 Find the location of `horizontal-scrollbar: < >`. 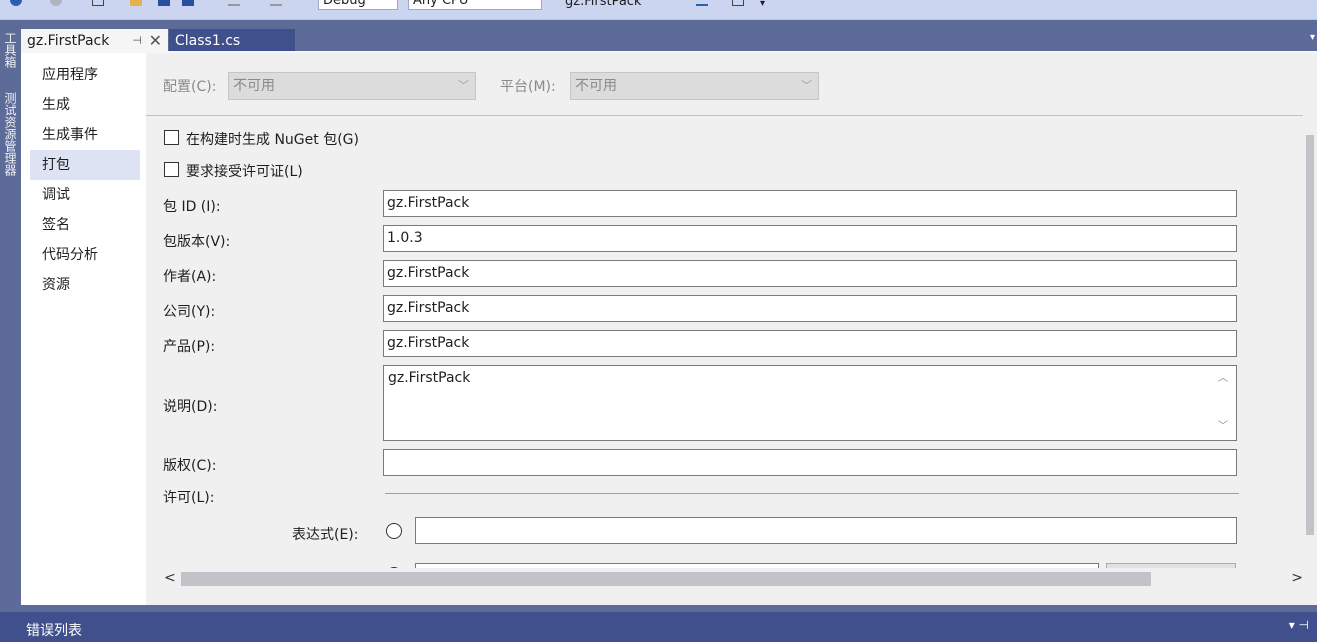

horizontal-scrollbar: < > is located at coordinates (731, 579).